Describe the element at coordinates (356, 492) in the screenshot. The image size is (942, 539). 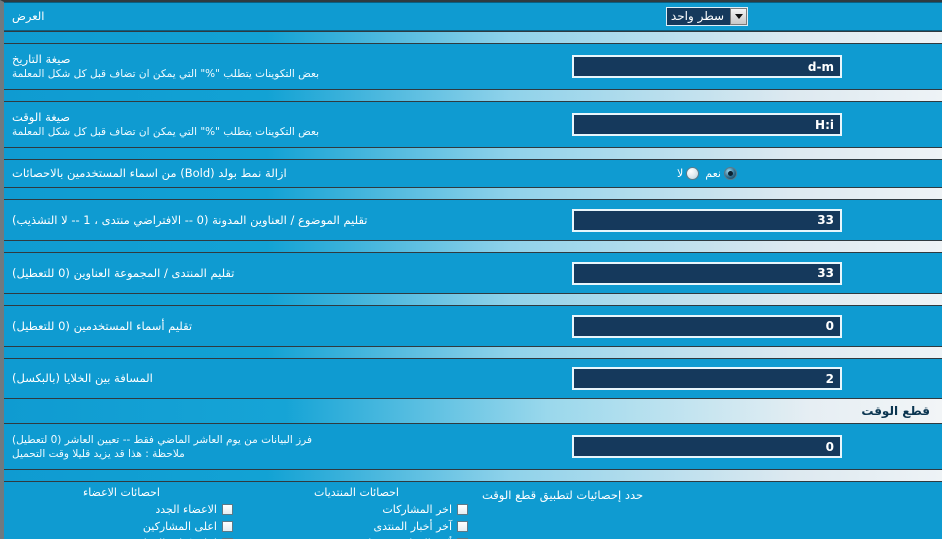
I see `stats-column-forums-head: احصائات المنتديات` at that location.